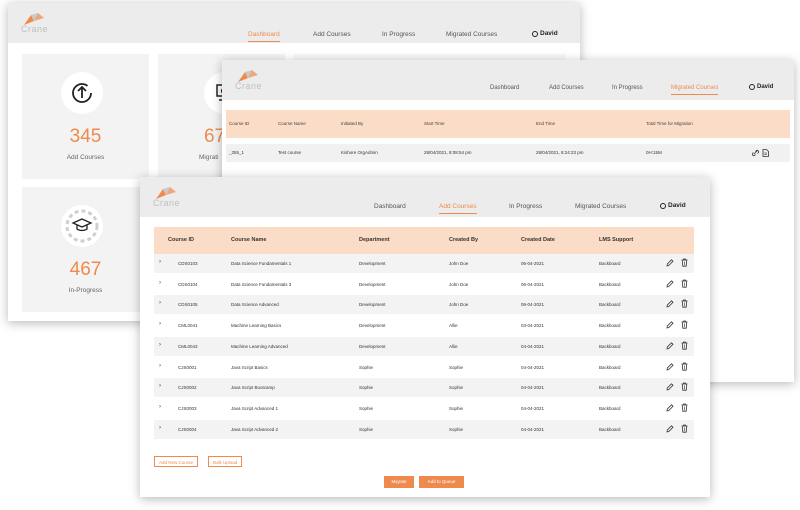 This screenshot has height=510, width=800. Describe the element at coordinates (176, 461) in the screenshot. I see `add-new-course-button: Add New Course` at that location.